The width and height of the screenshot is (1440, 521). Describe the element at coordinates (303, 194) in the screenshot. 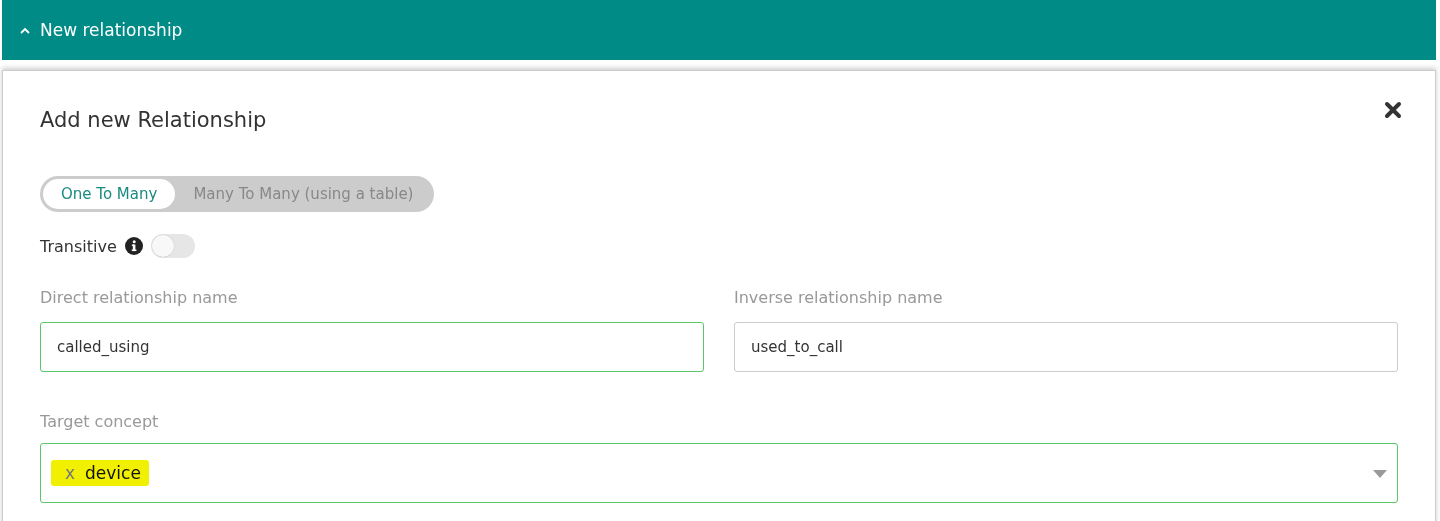

I see `mode-option: Many To Many (using a table)` at that location.